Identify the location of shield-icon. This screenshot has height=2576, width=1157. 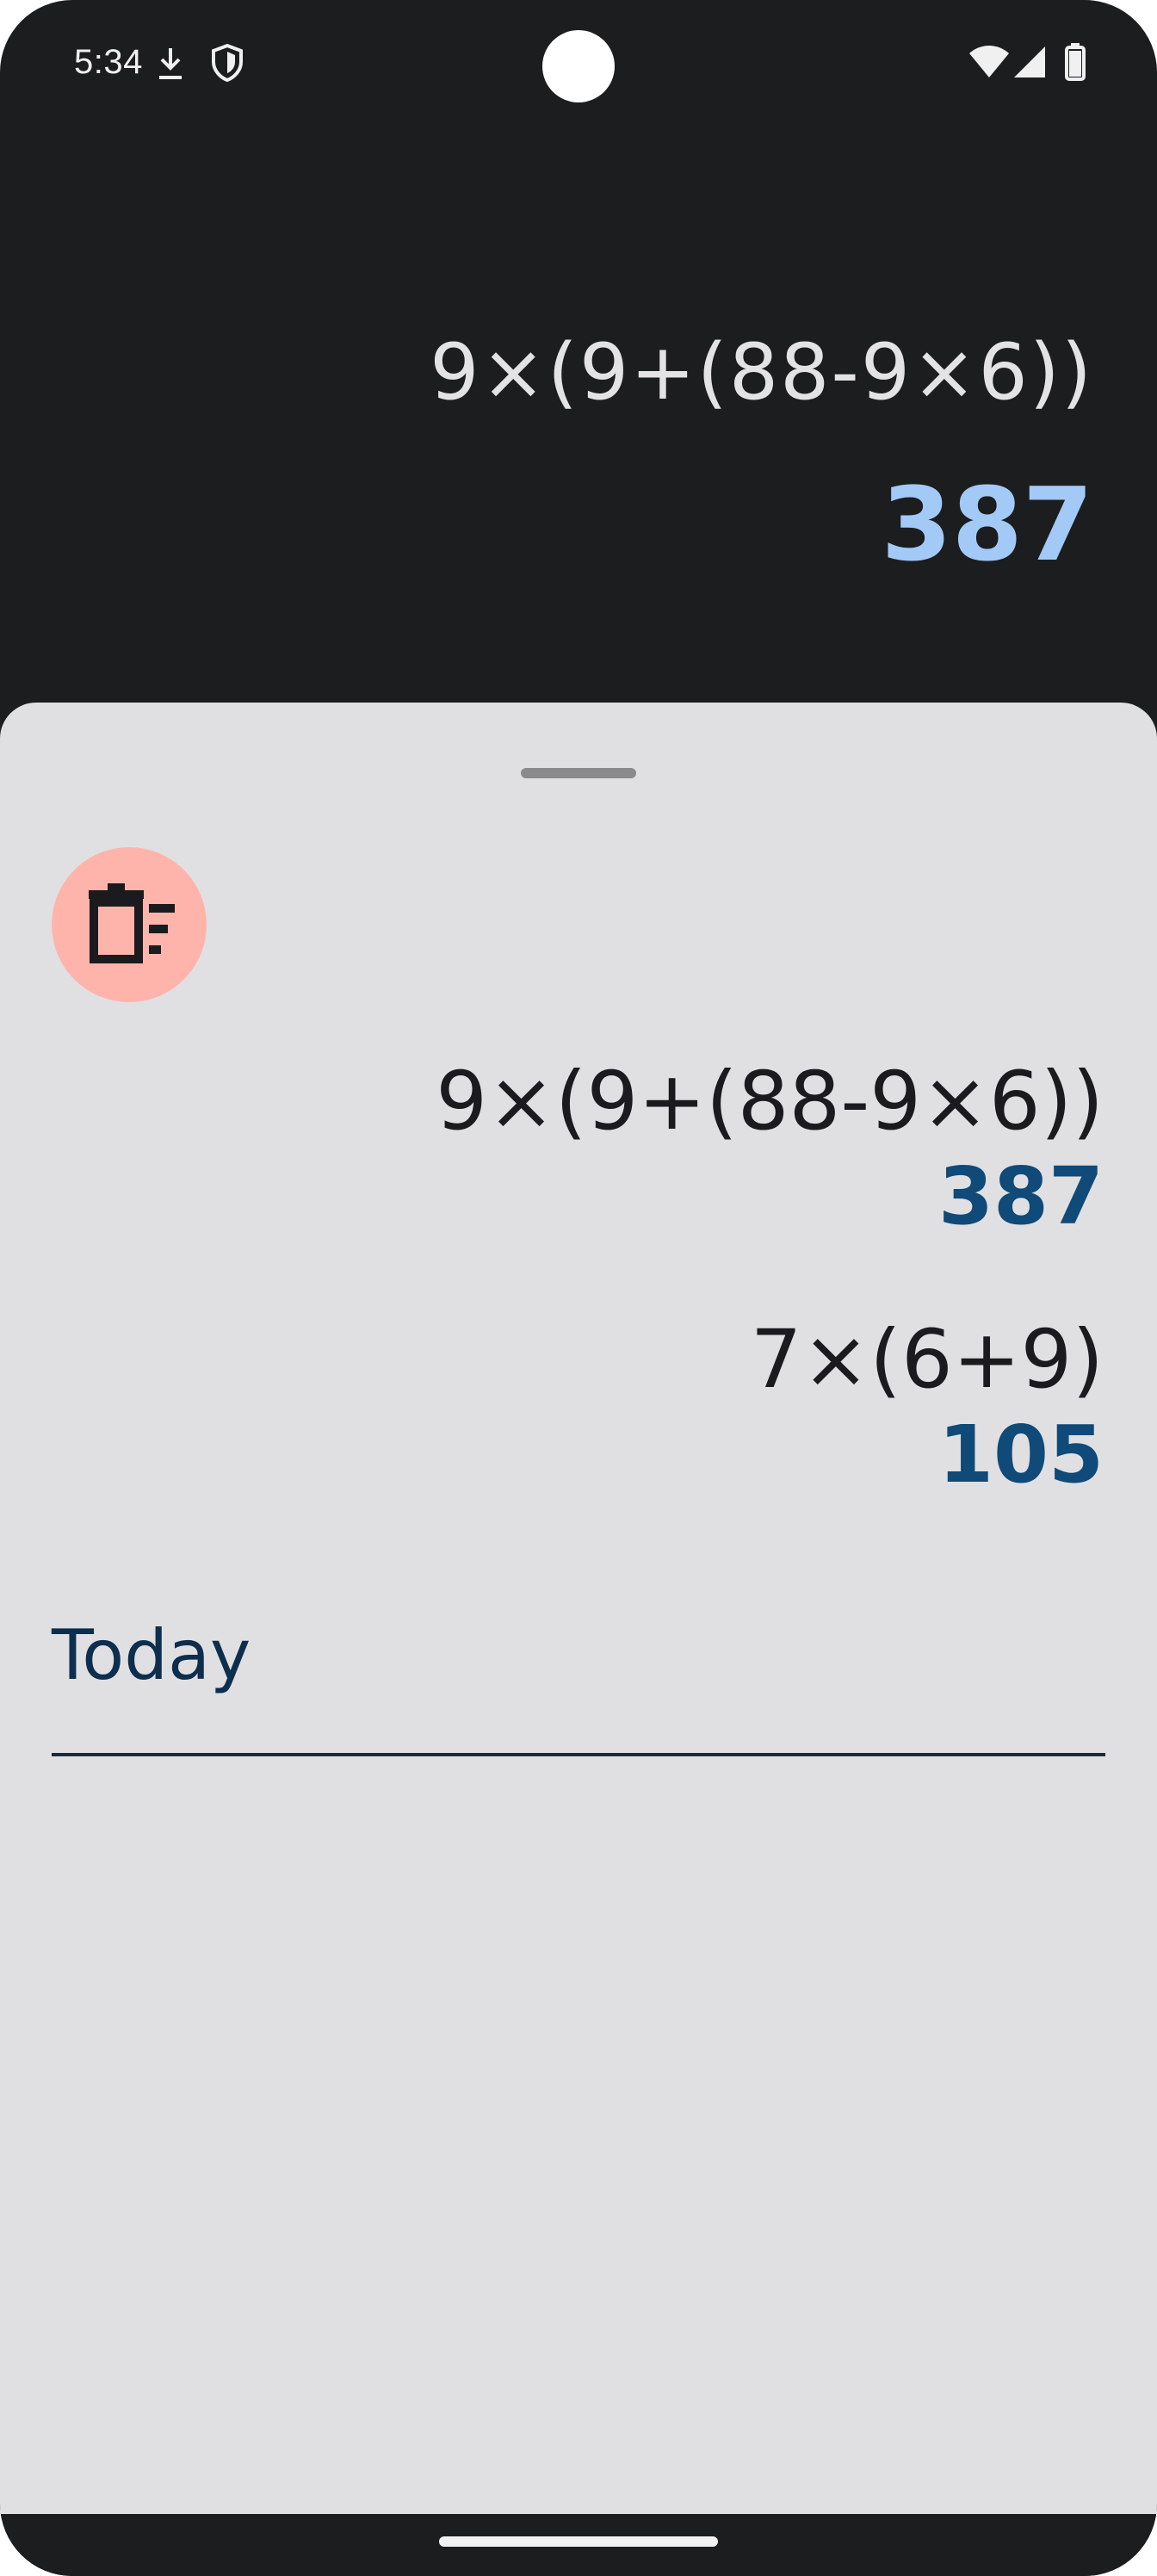
(227, 65).